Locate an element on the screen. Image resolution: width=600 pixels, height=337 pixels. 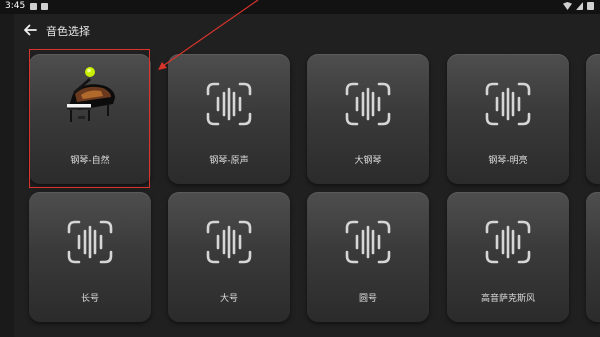
instrument-label: 圆号 is located at coordinates (367, 299).